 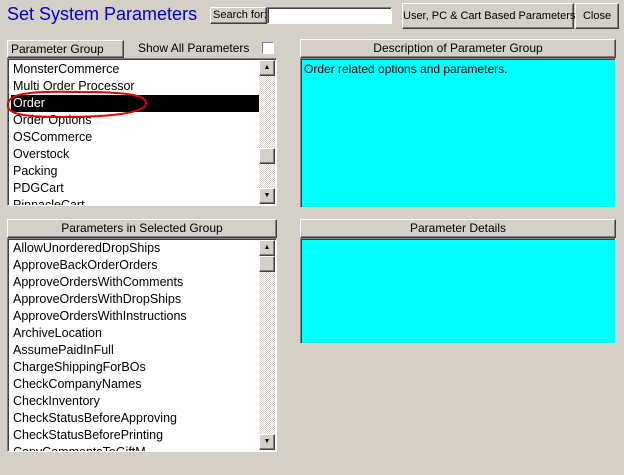 I want to click on list-item: CopyCommentsToGiftM, so click(x=135, y=447).